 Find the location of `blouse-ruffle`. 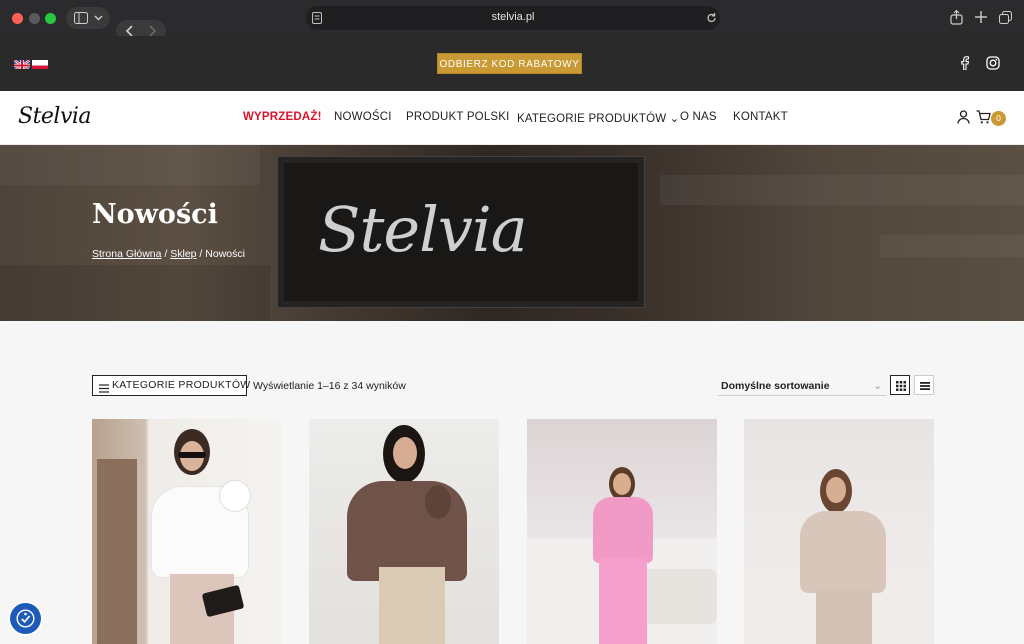

blouse-ruffle is located at coordinates (438, 502).